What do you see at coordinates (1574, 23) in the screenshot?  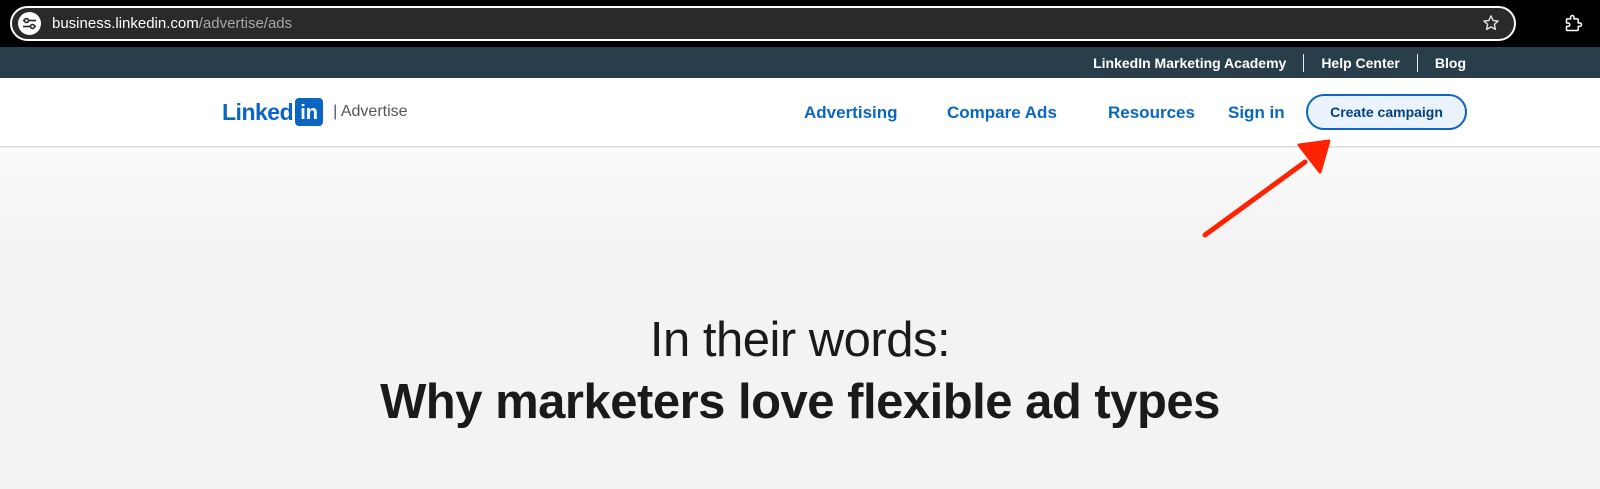 I see `extensions-icon` at bounding box center [1574, 23].